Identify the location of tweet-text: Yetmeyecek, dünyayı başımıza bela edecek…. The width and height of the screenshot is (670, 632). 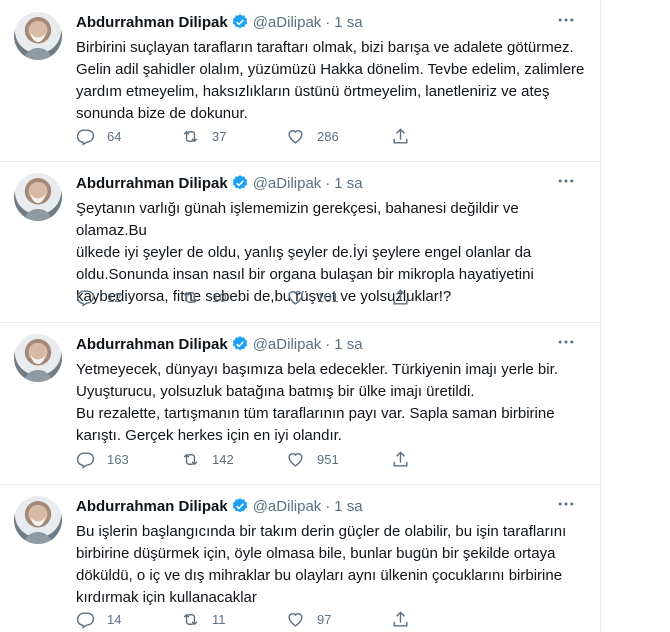
(317, 402).